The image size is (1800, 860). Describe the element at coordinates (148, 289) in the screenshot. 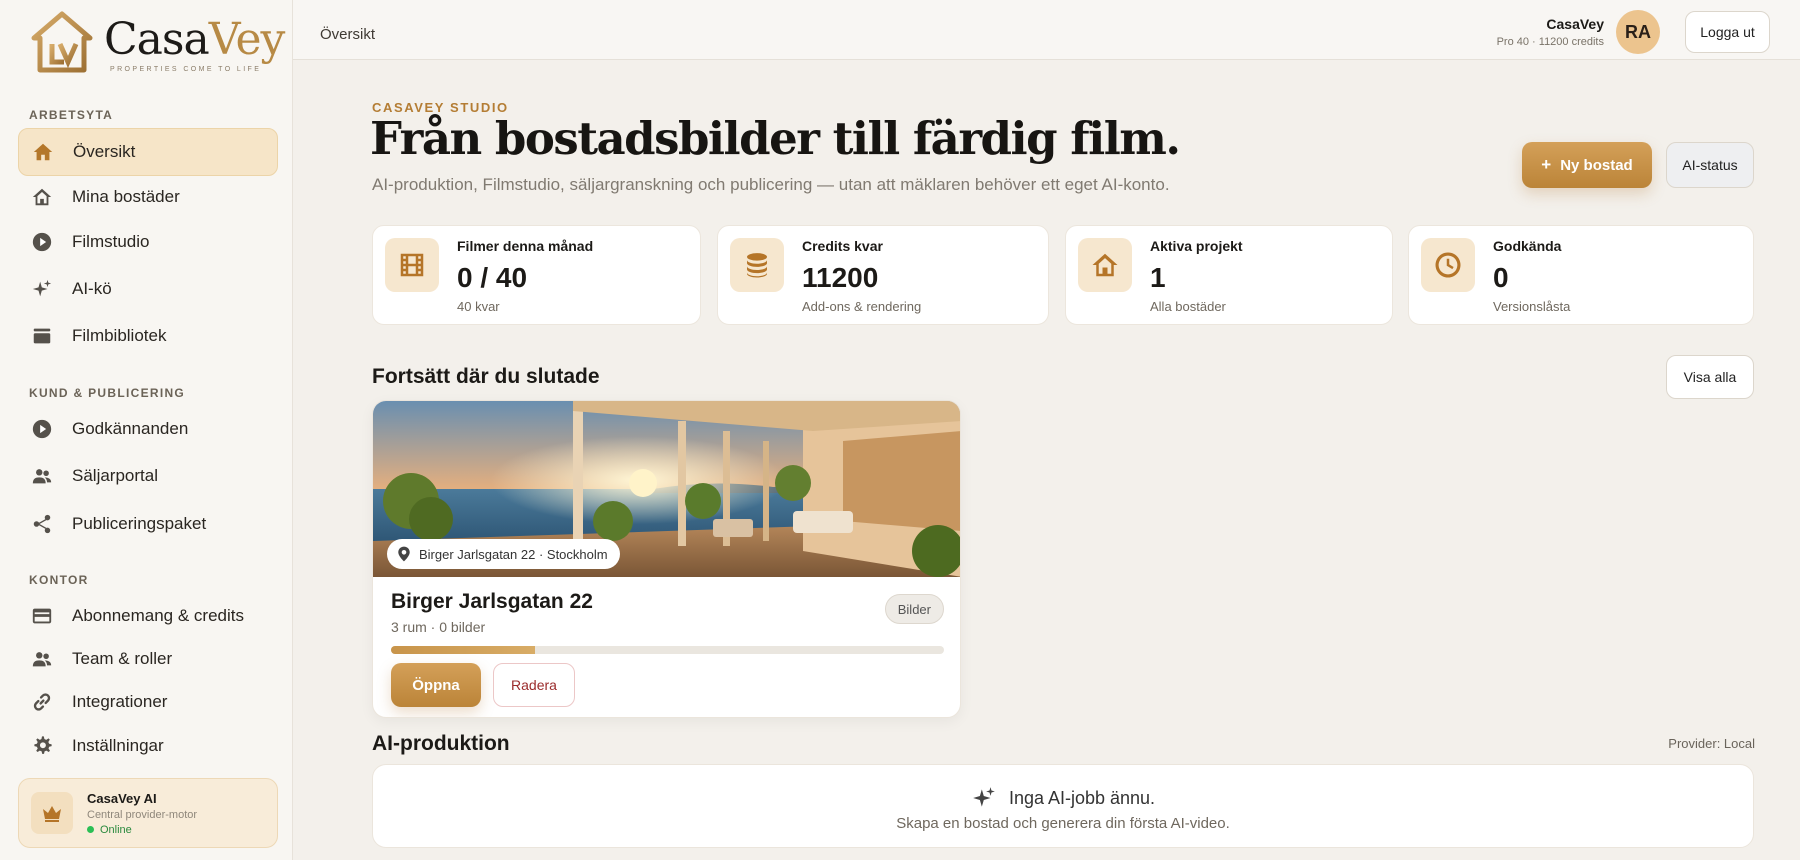

I see `sidebar-item-ai-ko: AI-kö` at that location.